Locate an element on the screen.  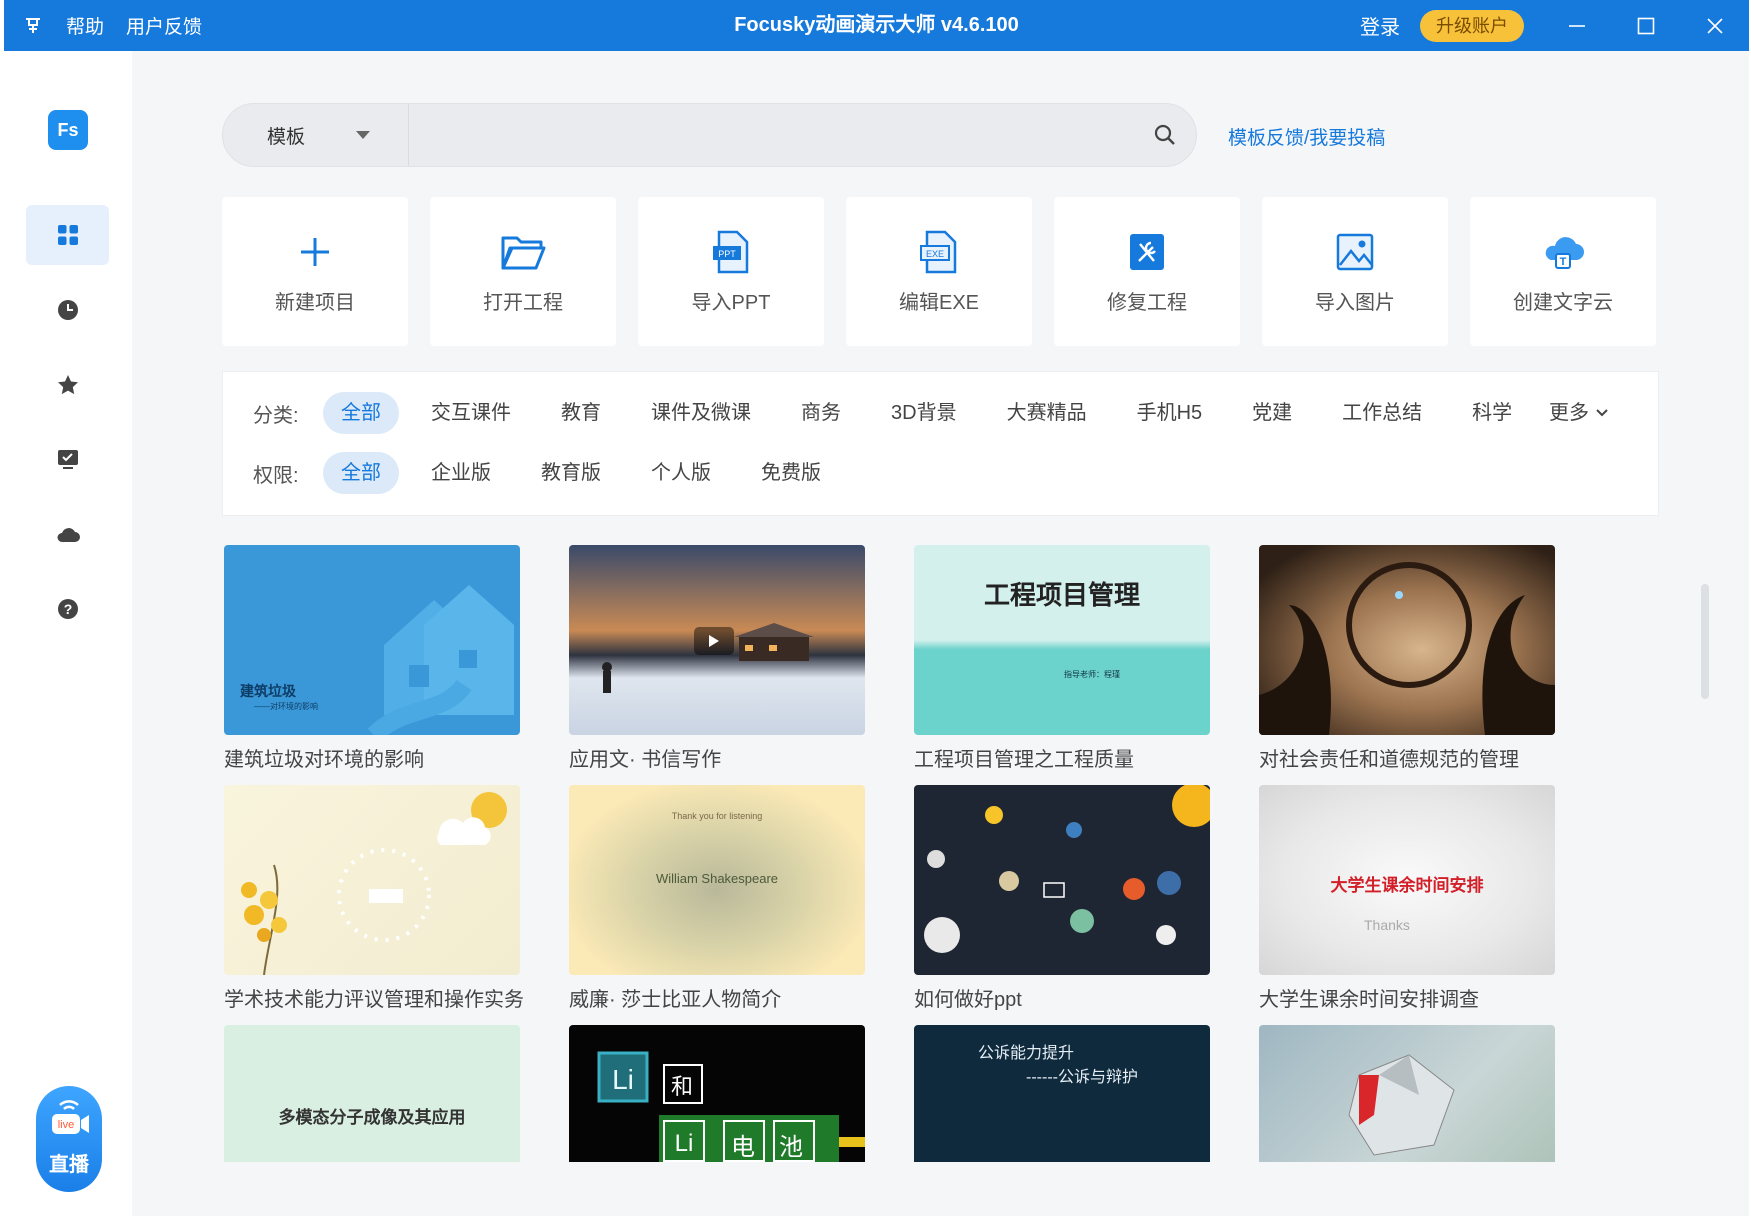
sidebar-item-recent is located at coordinates (67, 310).